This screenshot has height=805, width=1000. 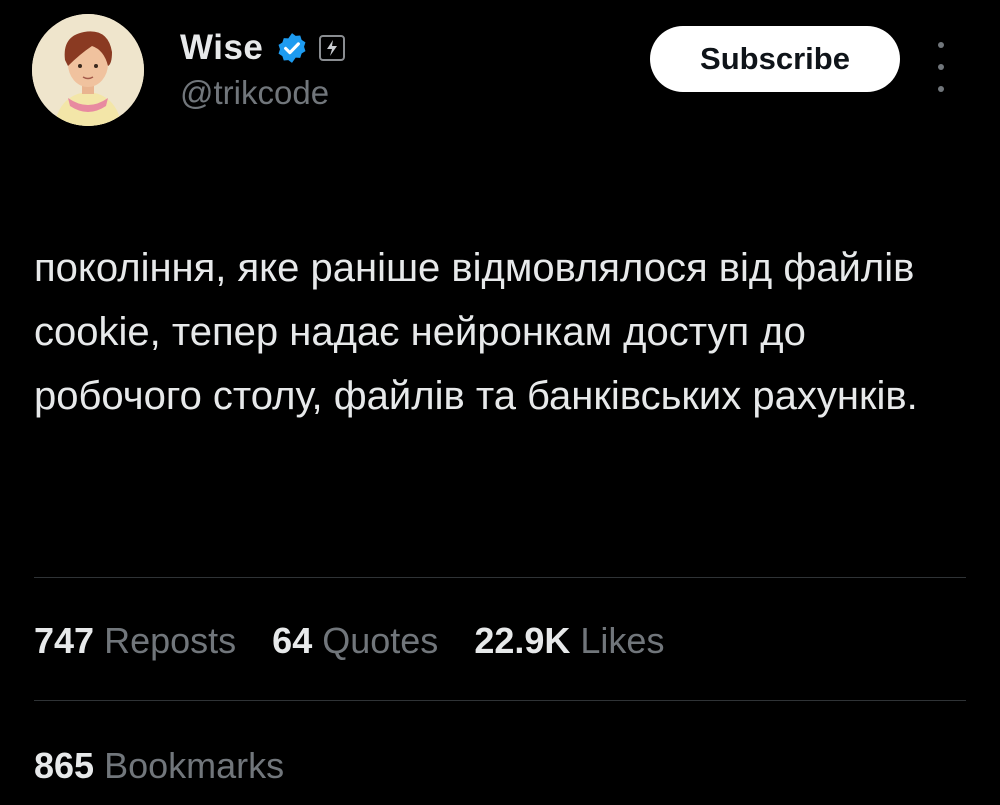 I want to click on bookmarks-count: 865, so click(x=64, y=765).